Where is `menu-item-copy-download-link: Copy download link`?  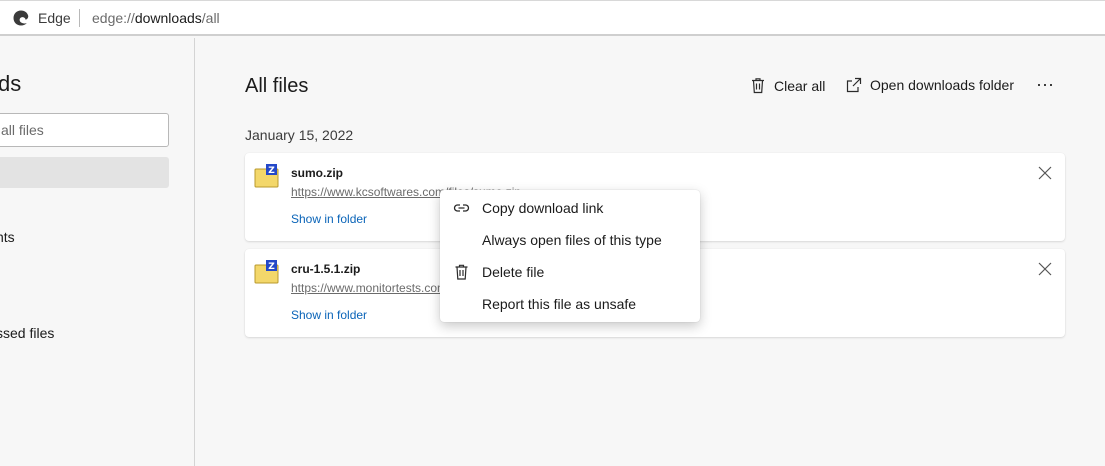
menu-item-copy-download-link: Copy download link is located at coordinates (570, 208).